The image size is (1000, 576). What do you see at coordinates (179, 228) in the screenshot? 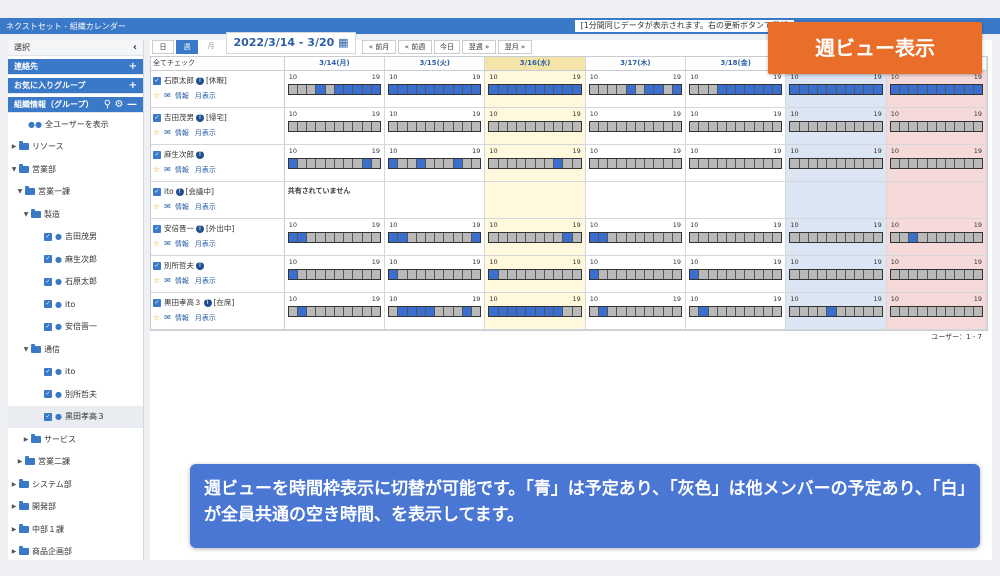
I see `user-name: 安倍晋一` at bounding box center [179, 228].